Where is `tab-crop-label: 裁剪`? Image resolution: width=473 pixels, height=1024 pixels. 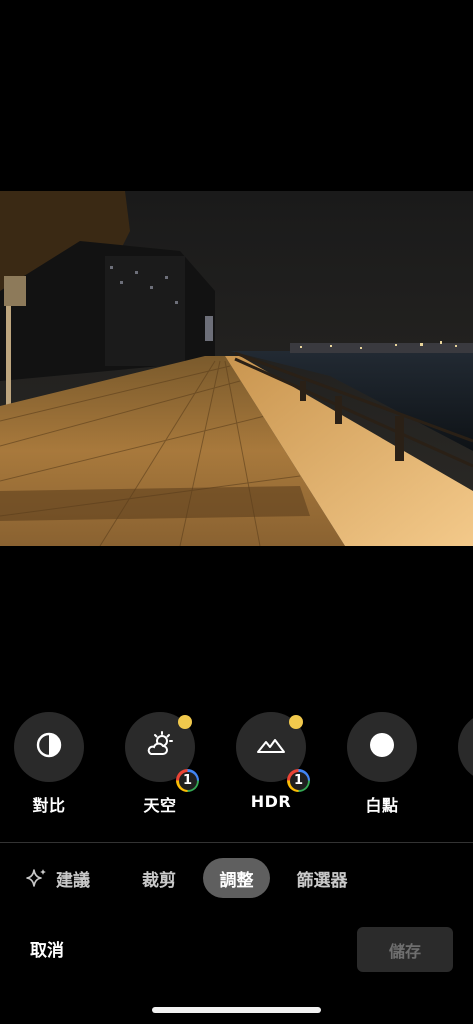
tab-crop-label: 裁剪 is located at coordinates (159, 880).